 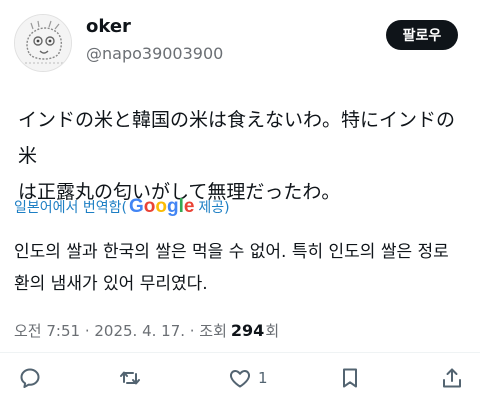 What do you see at coordinates (231, 252) in the screenshot?
I see `translated-text-line: 인도의 쌀과 한국의 쌀은 먹을 수 없어. 특히 인도의 쌀은 정로` at bounding box center [231, 252].